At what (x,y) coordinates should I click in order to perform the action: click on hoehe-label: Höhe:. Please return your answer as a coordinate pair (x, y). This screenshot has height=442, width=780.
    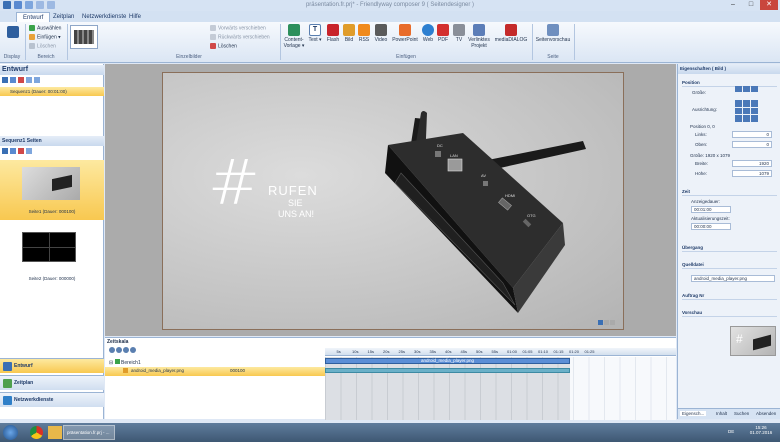
    Looking at the image, I should click on (701, 173).